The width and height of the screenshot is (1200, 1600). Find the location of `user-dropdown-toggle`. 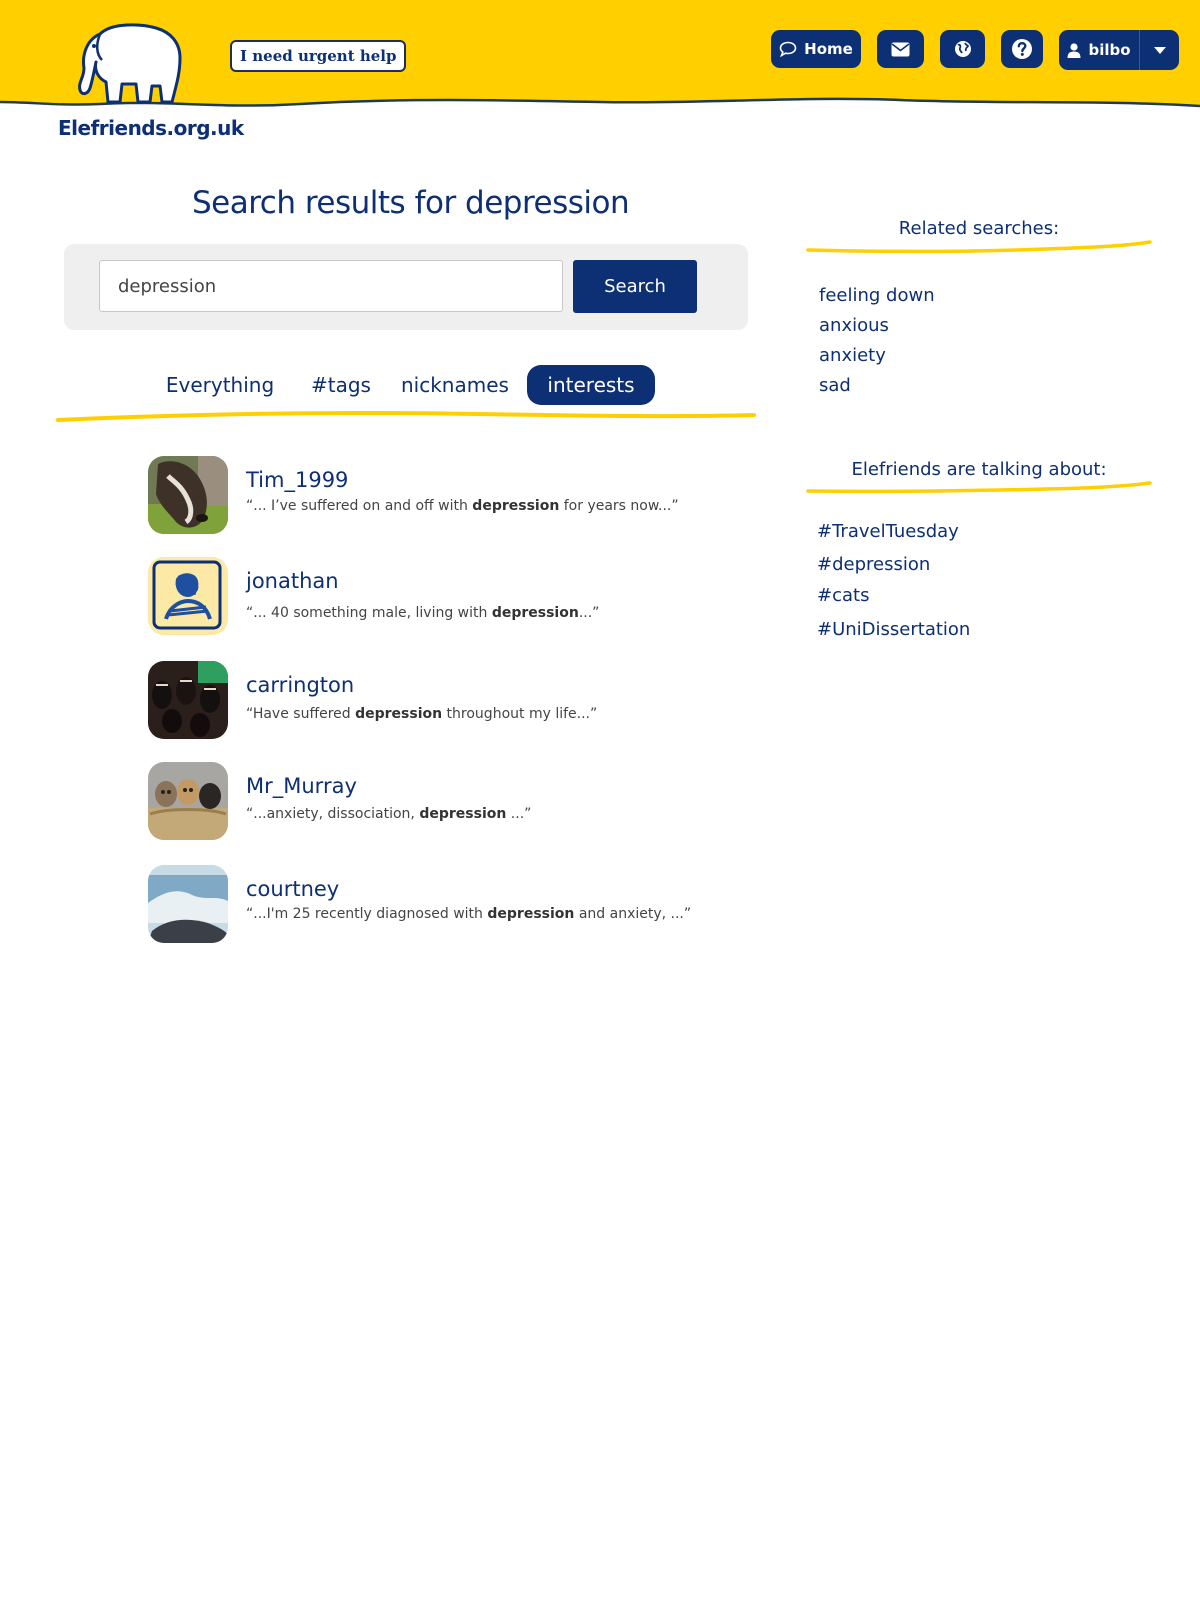

user-dropdown-toggle is located at coordinates (1159, 50).